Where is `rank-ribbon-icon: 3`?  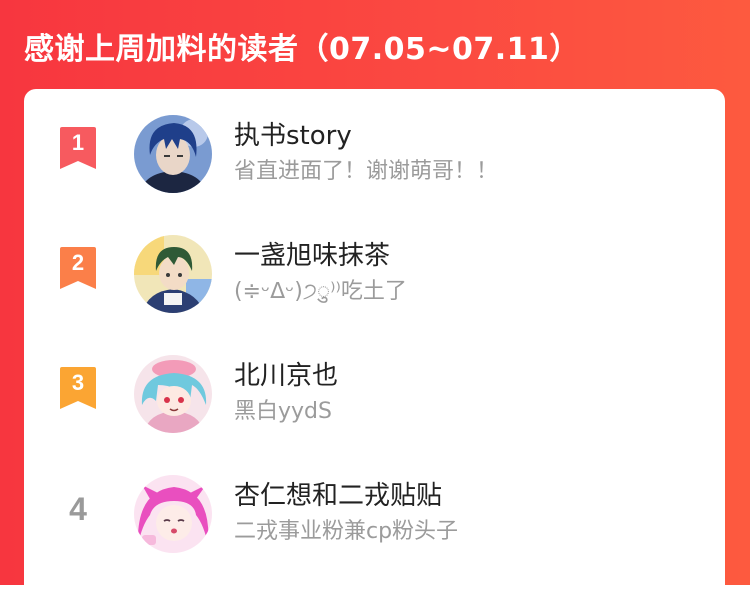
rank-ribbon-icon: 3 is located at coordinates (78, 389).